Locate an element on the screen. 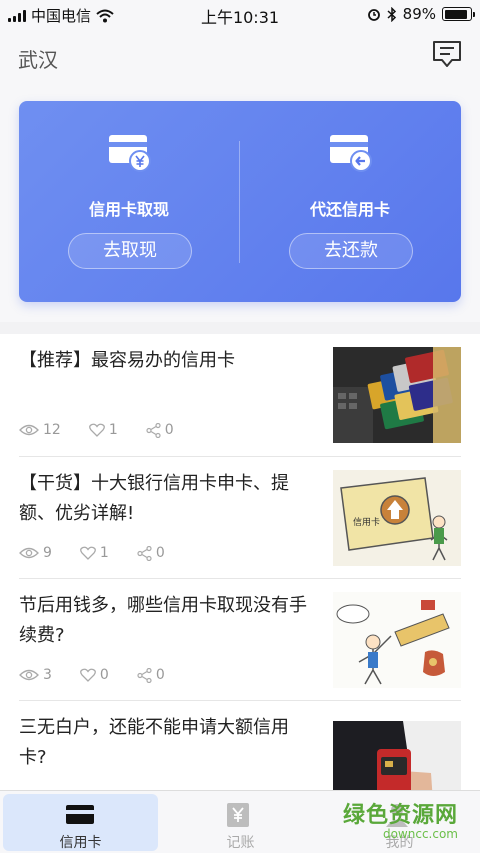 This screenshot has height=853, width=480. status-bar: 中国电信 上午10:31 89% is located at coordinates (240, 14).